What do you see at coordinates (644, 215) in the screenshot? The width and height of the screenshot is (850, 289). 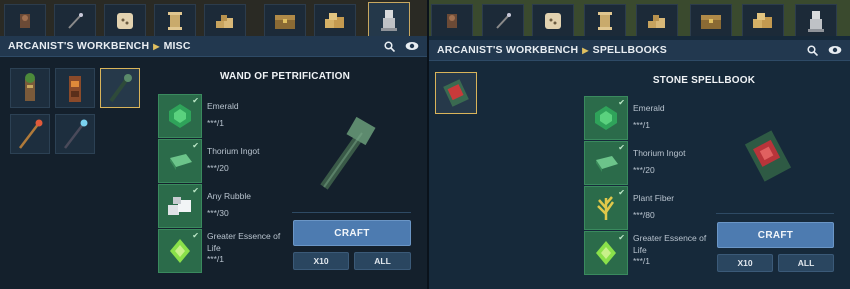 I see `ingredient-amount: ***/80` at bounding box center [644, 215].